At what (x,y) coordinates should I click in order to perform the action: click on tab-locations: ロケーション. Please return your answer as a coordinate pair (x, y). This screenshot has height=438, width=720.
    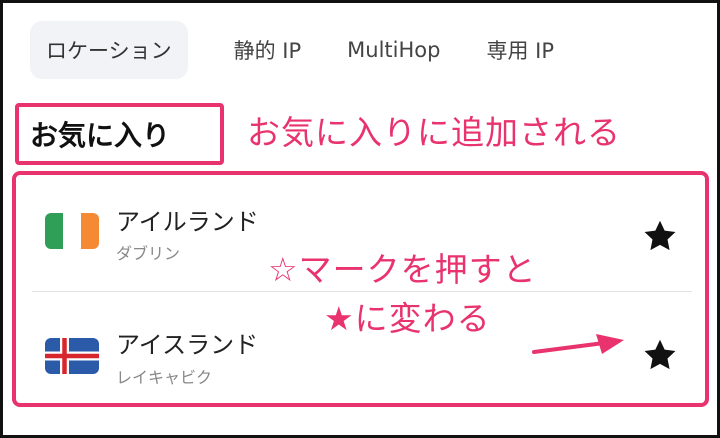
    Looking at the image, I should click on (109, 50).